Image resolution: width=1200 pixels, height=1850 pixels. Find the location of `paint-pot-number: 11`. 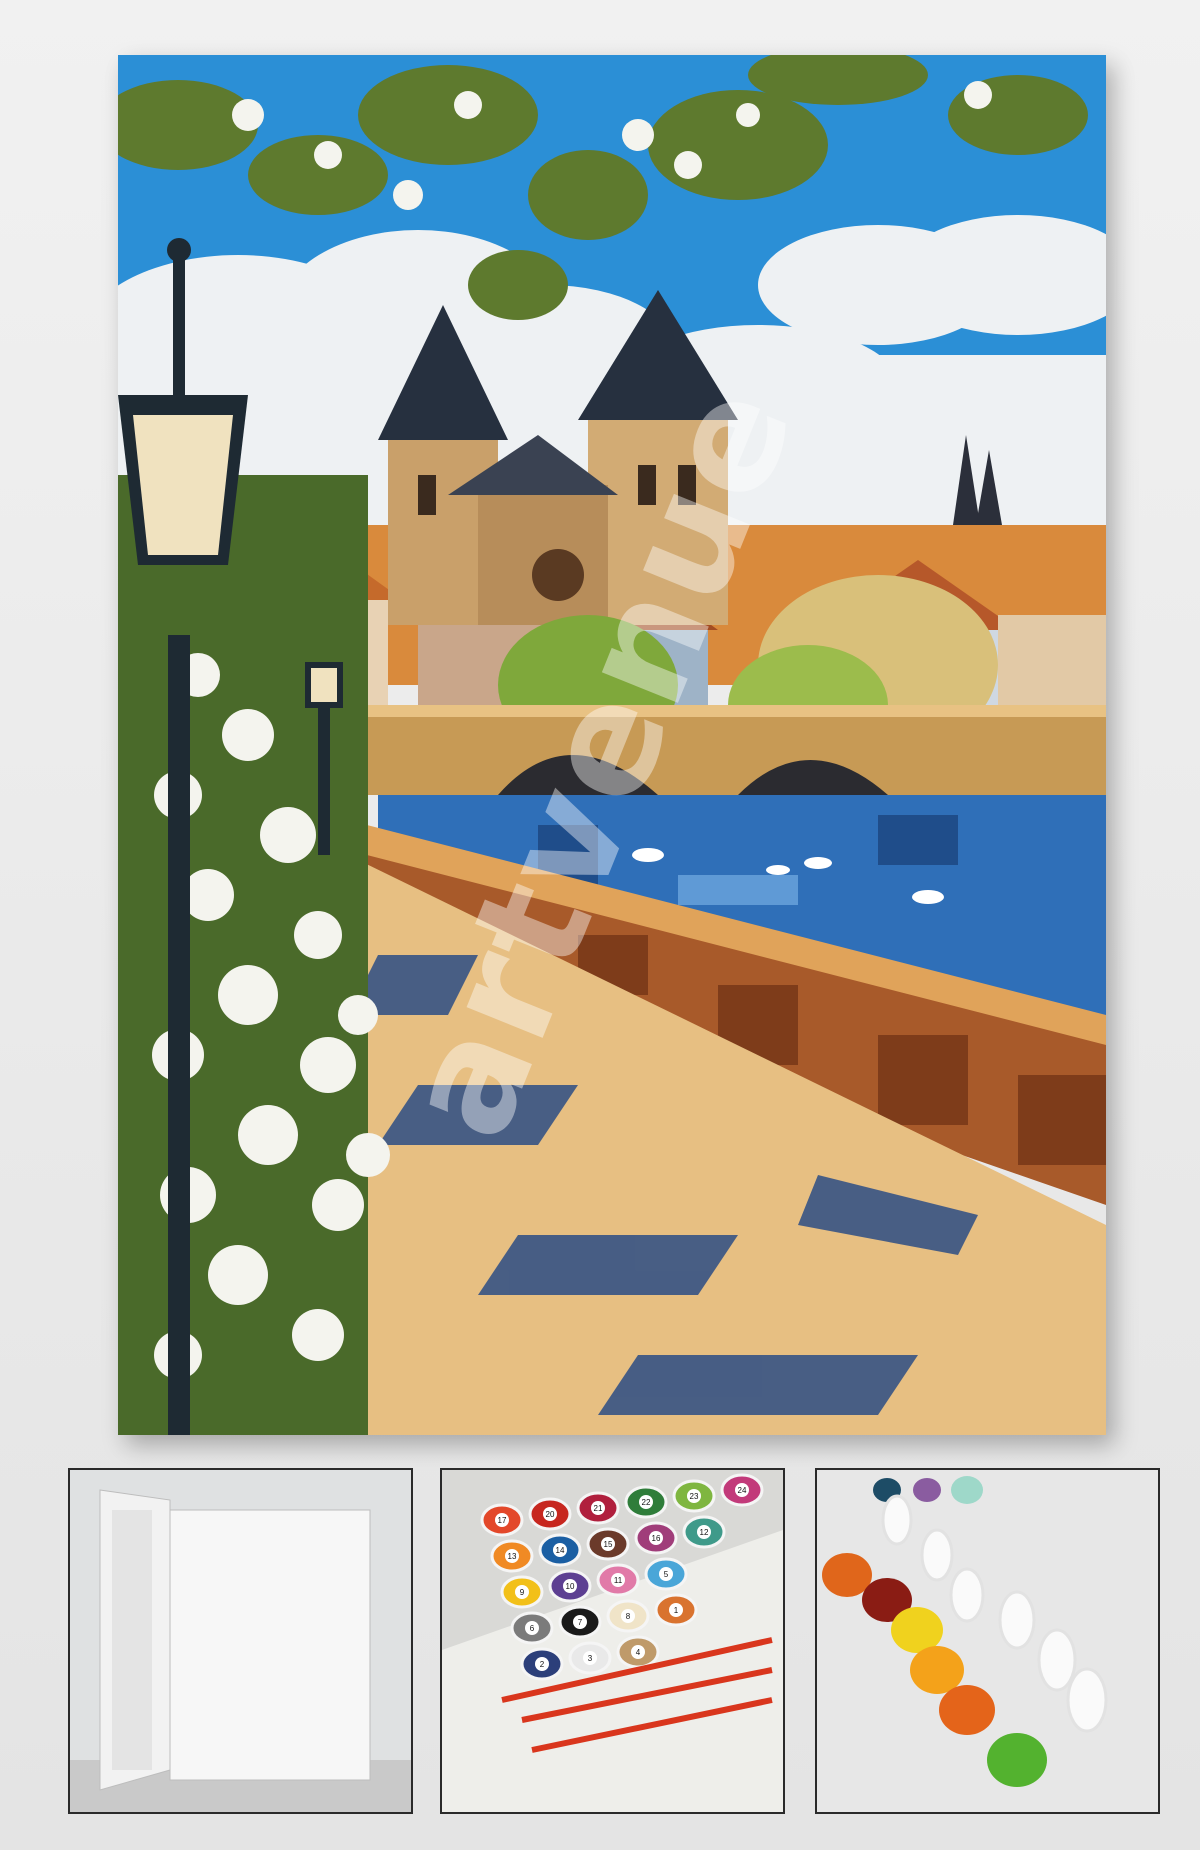

paint-pot-number: 11 is located at coordinates (618, 1580).